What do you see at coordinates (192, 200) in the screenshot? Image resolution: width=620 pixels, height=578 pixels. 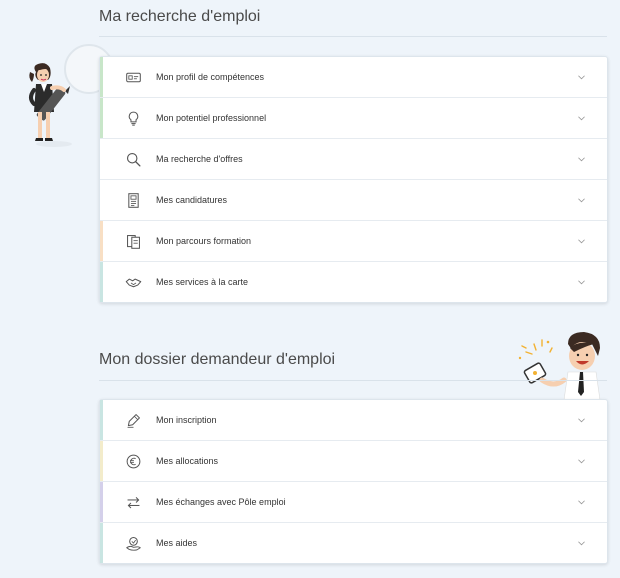 I see `menu-item-label: Mes candidatures` at bounding box center [192, 200].